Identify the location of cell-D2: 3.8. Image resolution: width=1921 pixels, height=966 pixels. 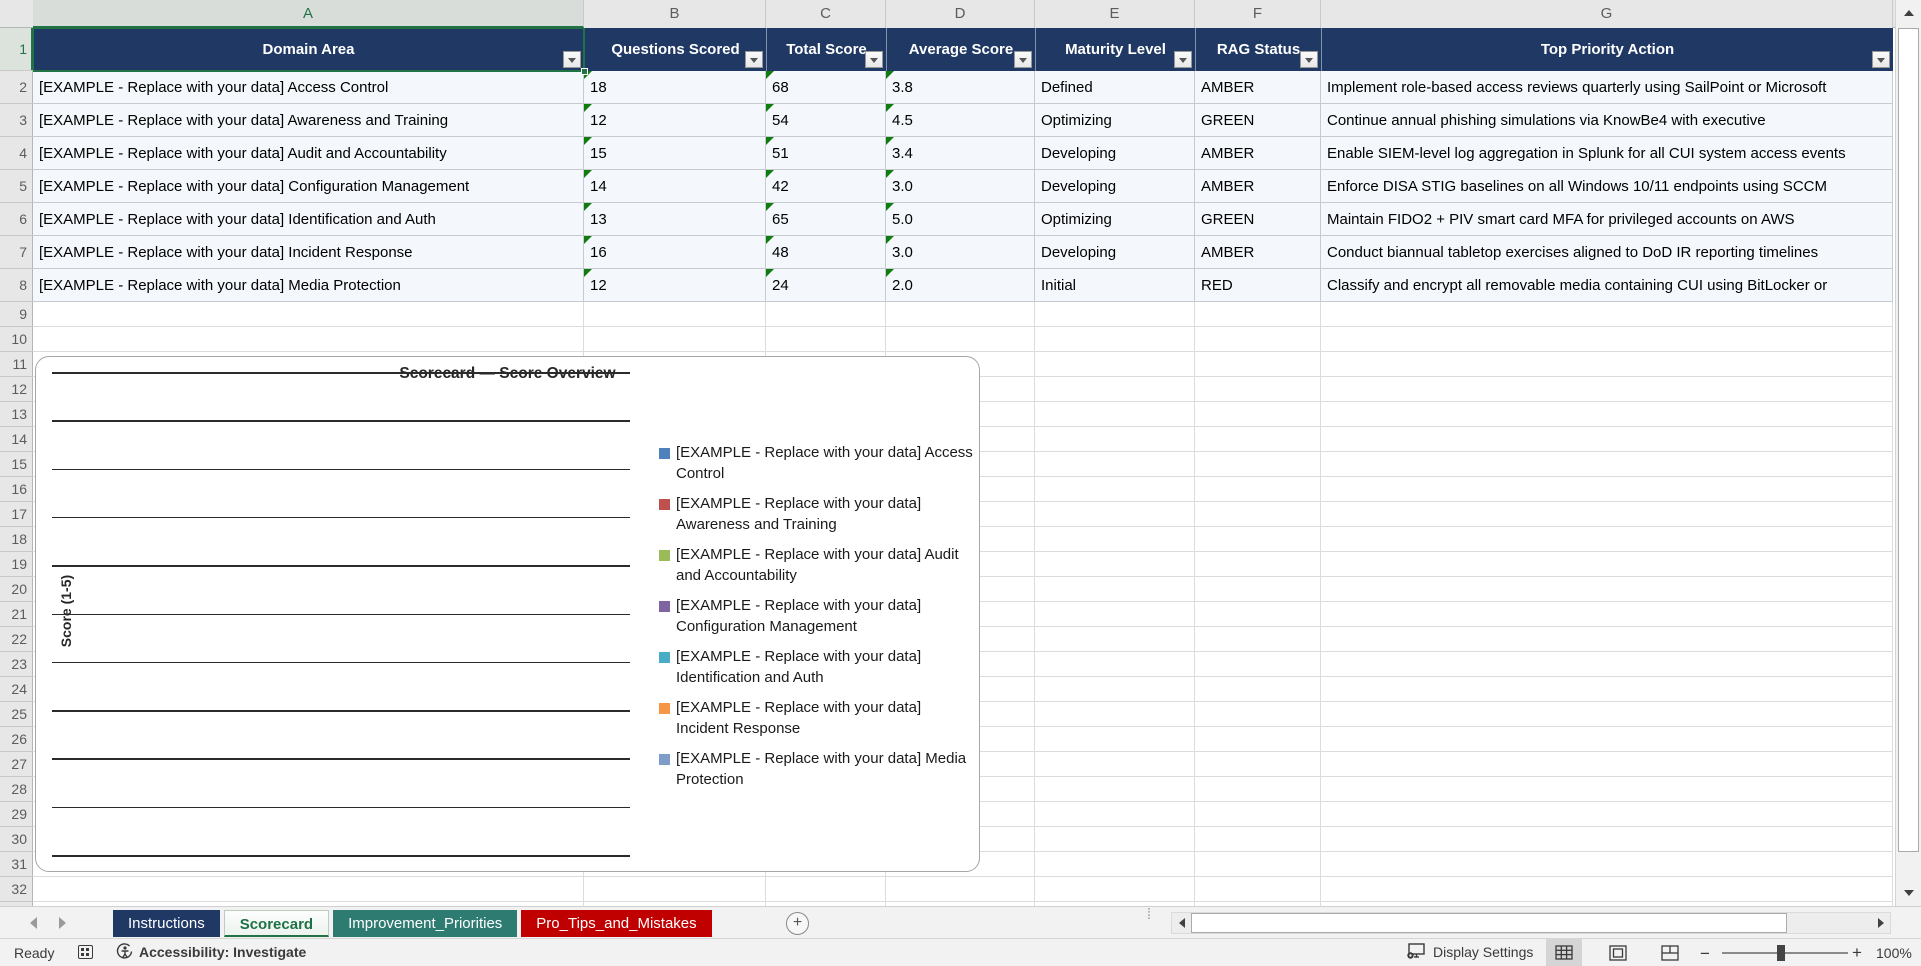
(960, 87).